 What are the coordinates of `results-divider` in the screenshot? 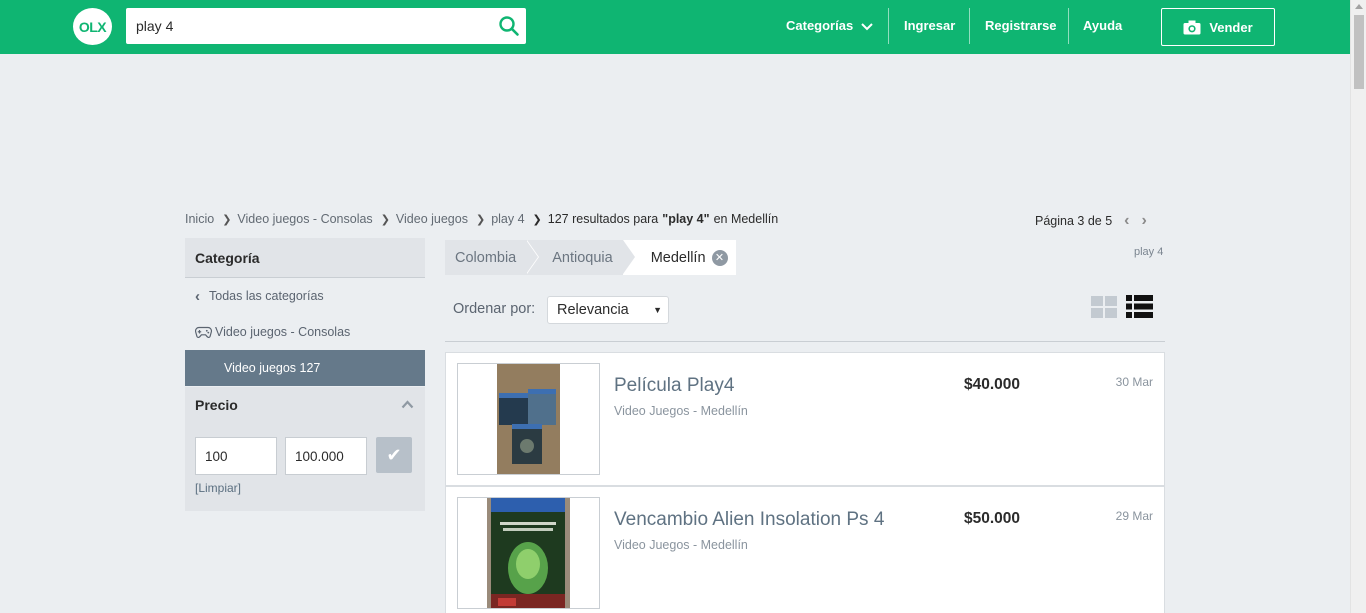 It's located at (805, 341).